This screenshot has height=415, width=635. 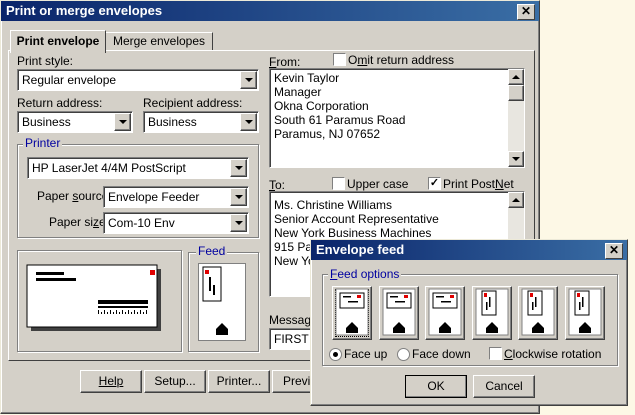 I want to click on main-close-button: ✕, so click(x=526, y=12).